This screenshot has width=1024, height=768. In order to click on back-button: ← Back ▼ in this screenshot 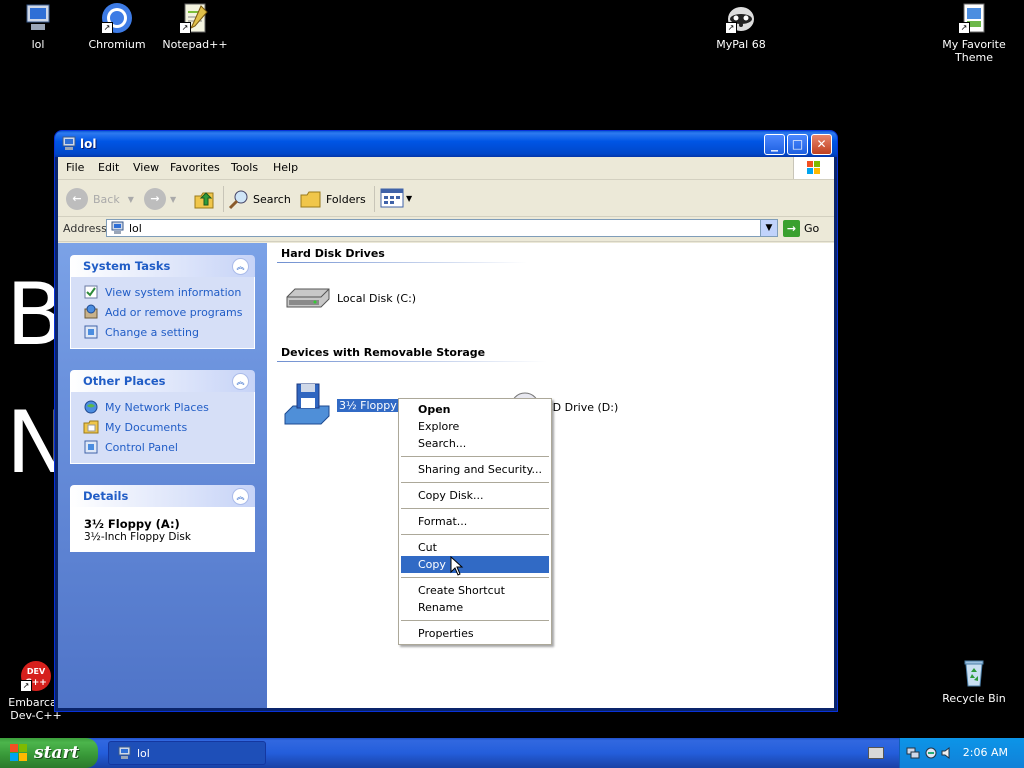, I will do `click(100, 199)`.